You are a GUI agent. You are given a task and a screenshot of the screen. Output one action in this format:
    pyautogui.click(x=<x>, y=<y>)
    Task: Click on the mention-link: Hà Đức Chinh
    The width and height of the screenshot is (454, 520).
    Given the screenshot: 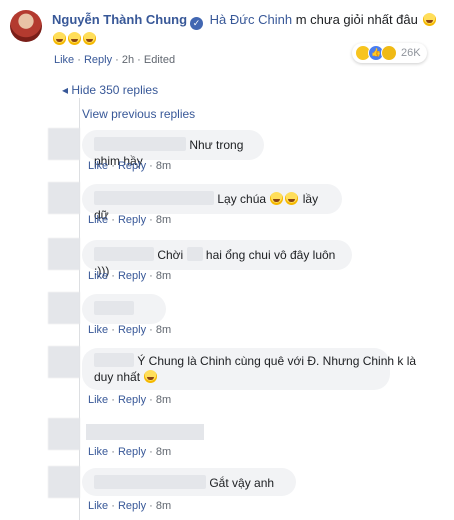 What is the action you would take?
    pyautogui.click(x=251, y=19)
    